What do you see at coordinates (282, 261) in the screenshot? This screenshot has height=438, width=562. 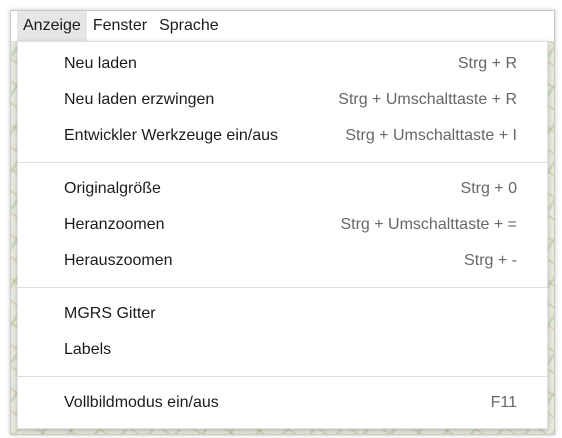 I see `menu-item-herauszoomen: Herauszoomen Strg + -` at bounding box center [282, 261].